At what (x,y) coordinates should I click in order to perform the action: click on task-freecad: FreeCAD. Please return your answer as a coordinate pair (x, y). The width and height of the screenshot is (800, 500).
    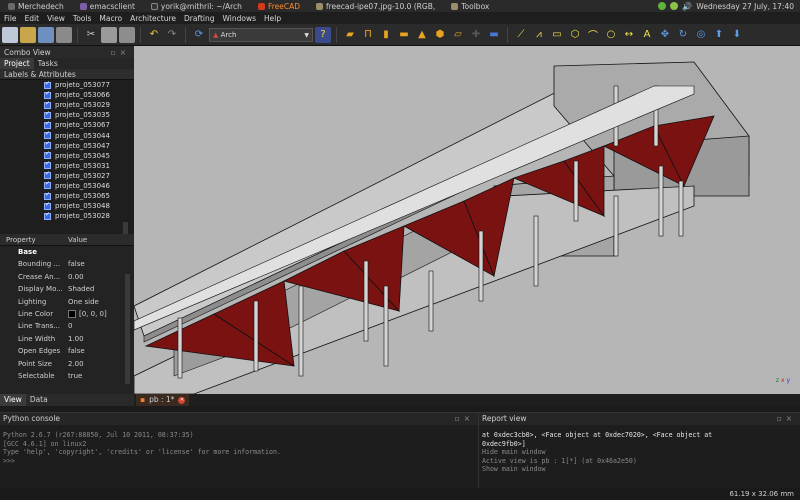
    Looking at the image, I should click on (279, 6).